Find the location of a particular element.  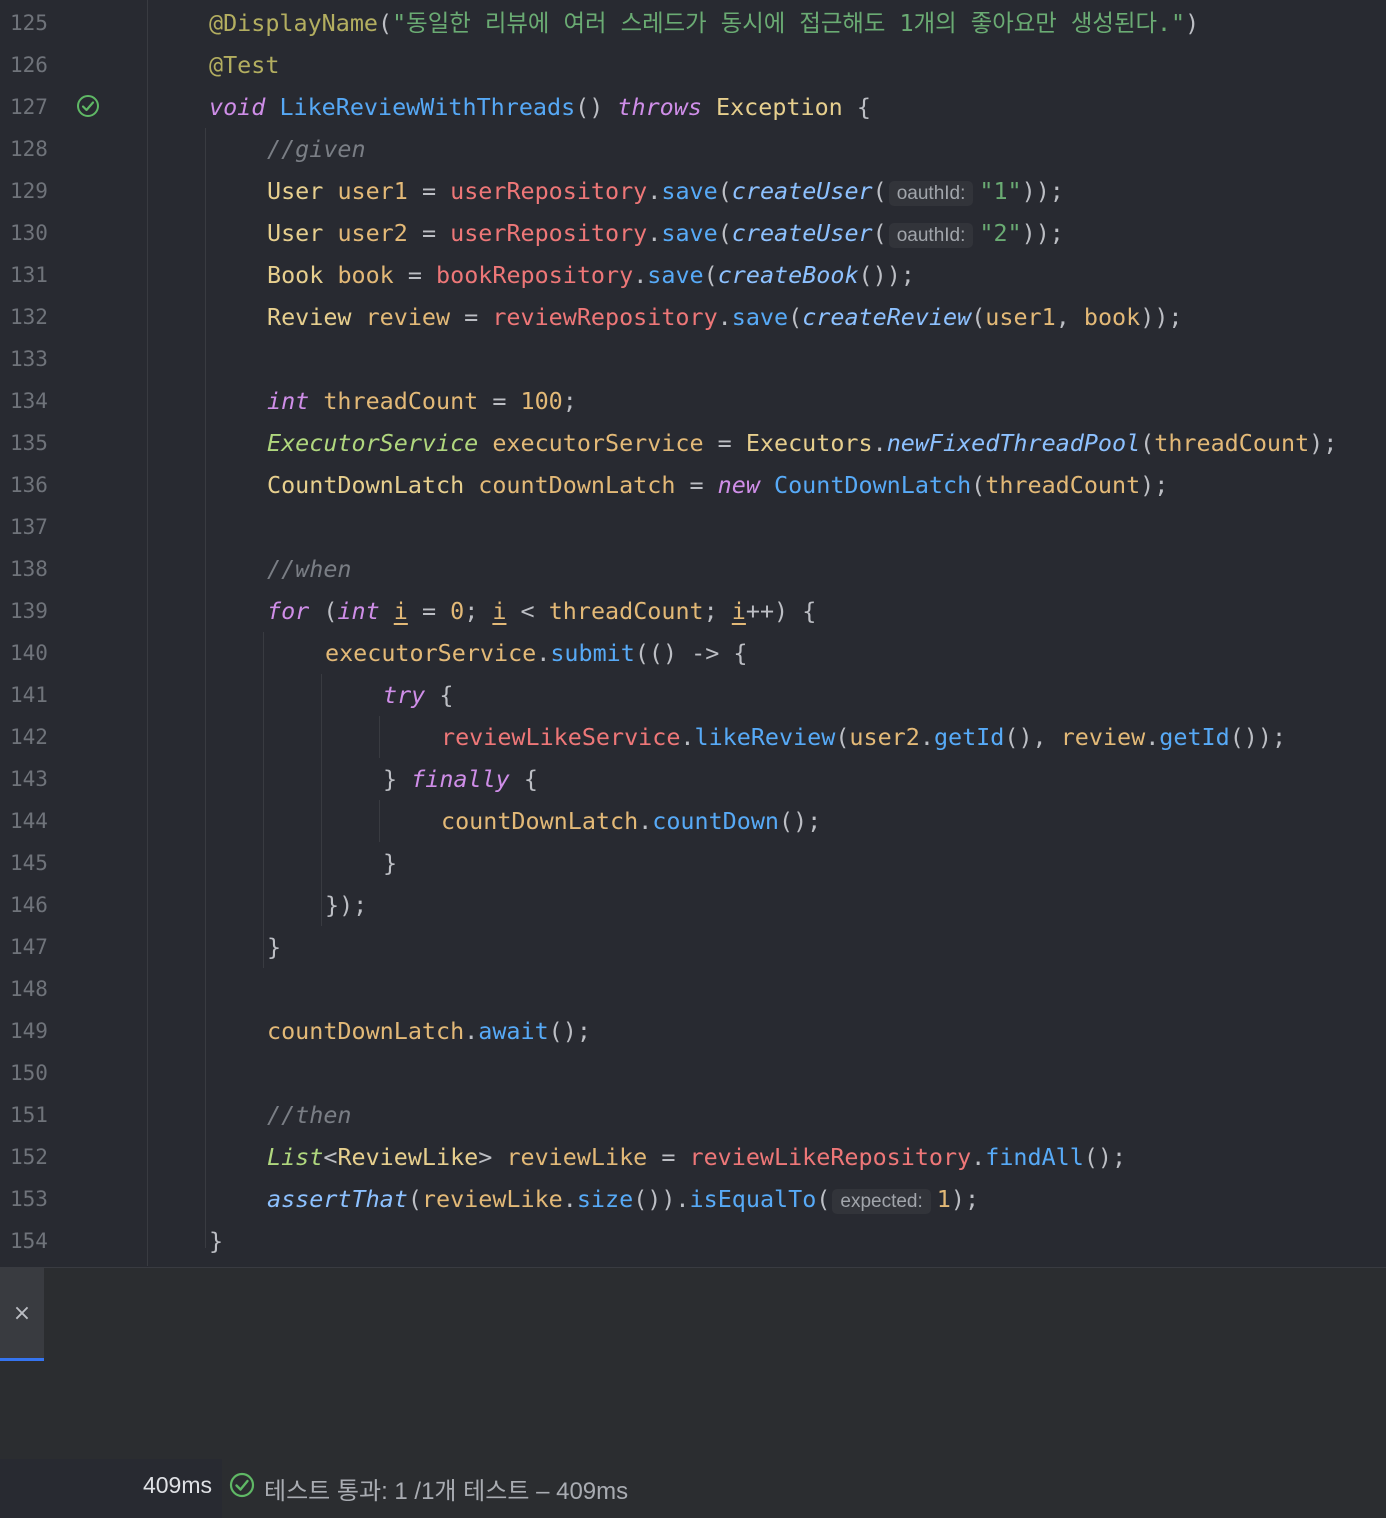

code-token: ); is located at coordinates (965, 1199).